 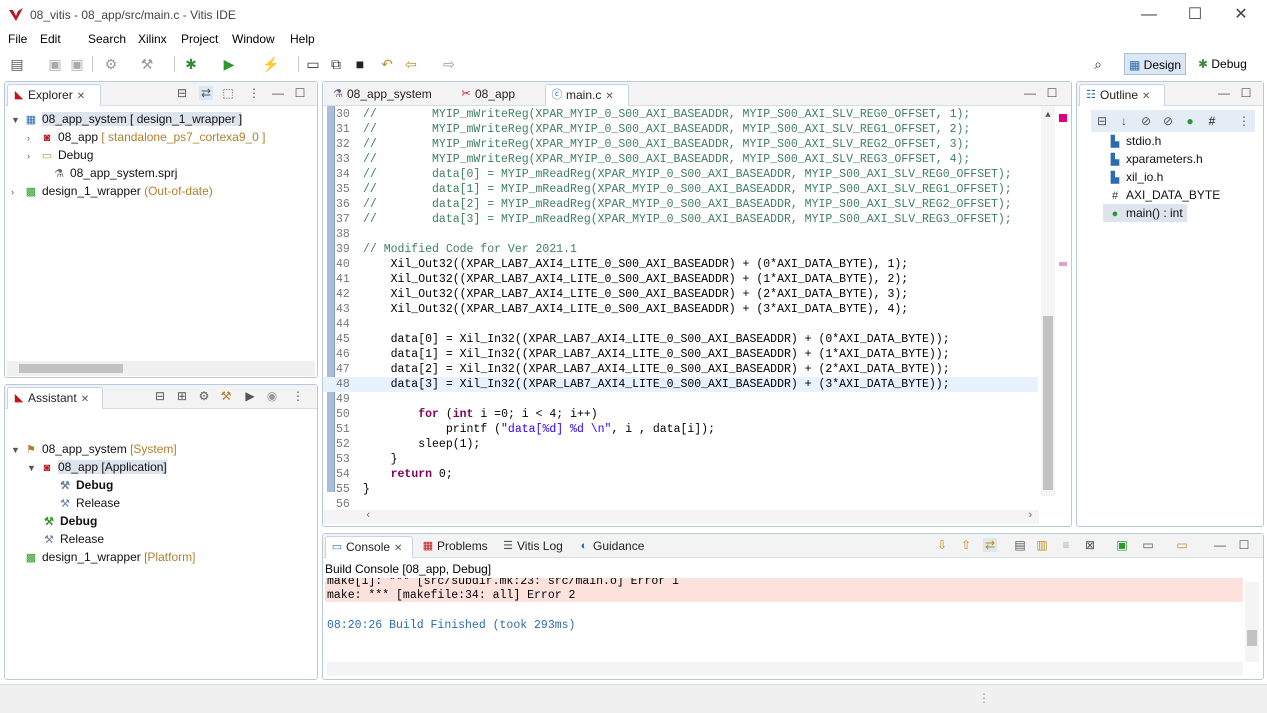 What do you see at coordinates (146, 137) in the screenshot?
I see `tree-item-app: › ◙ 08_app [ standalone_ps7_cortexa9_0 ]` at bounding box center [146, 137].